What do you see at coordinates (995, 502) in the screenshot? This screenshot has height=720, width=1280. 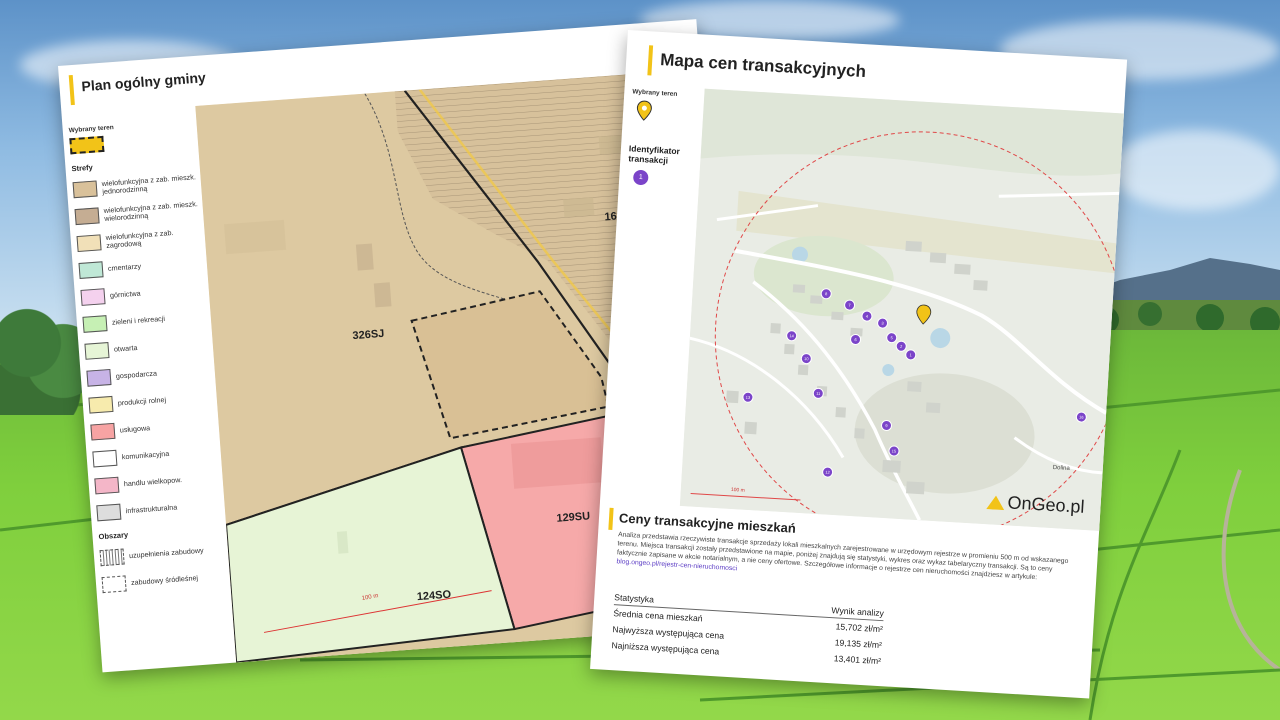 I see `ongeo-logo-icon` at bounding box center [995, 502].